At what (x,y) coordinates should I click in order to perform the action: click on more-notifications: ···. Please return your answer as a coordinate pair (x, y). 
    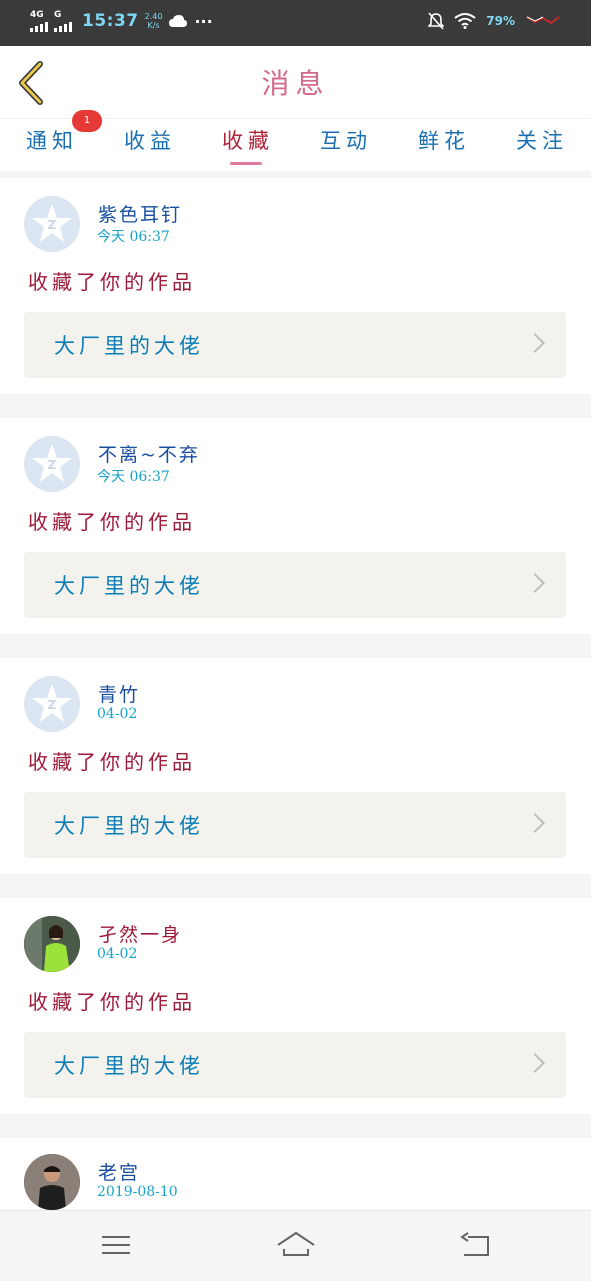
    Looking at the image, I should click on (203, 21).